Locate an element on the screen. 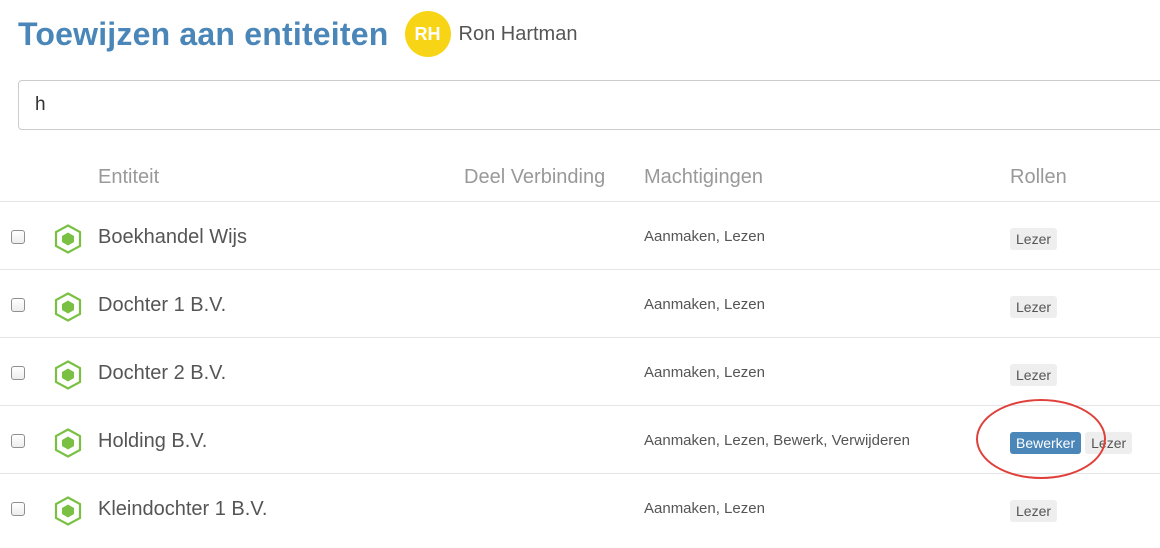 This screenshot has height=548, width=1160. entity-name: Dochter 2 B.V. is located at coordinates (162, 373).